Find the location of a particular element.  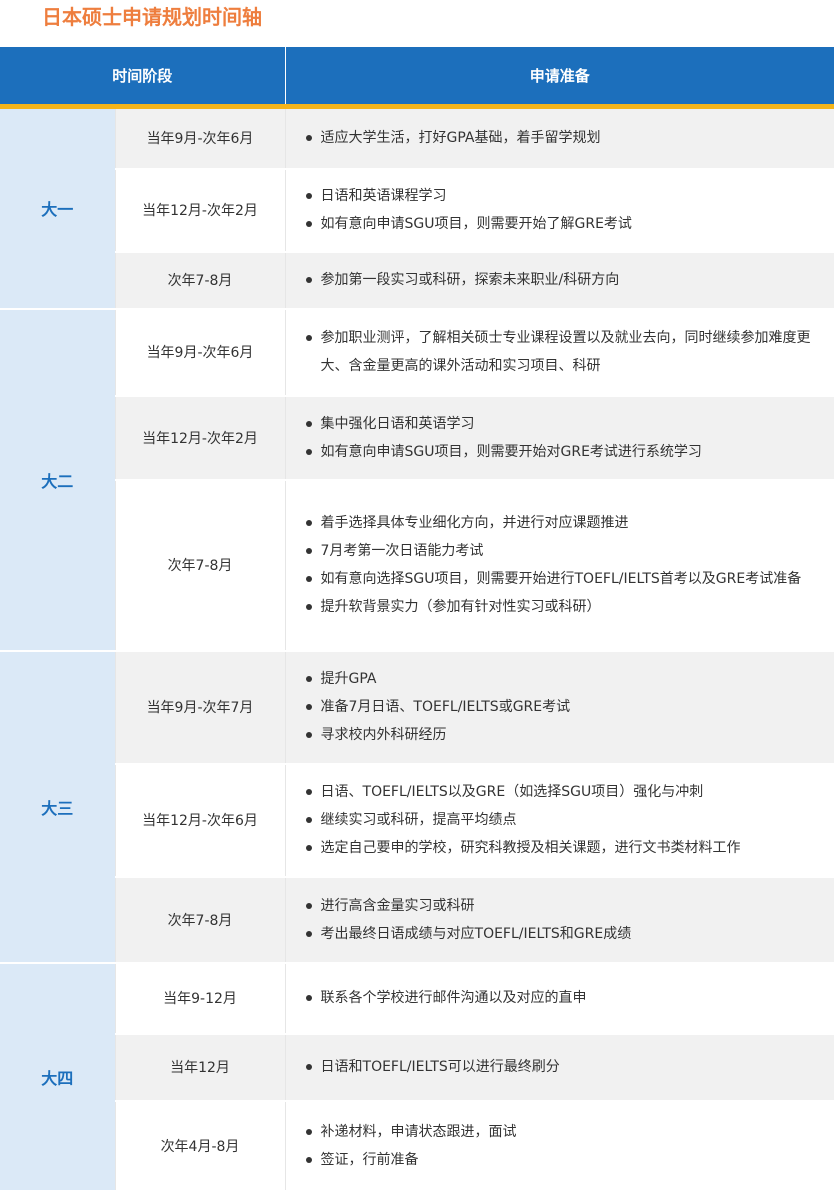

prep-list: 集中强化日语和英语学习 如有意向申请SGU项目，则需要开始对GRE考试进行系统学习 is located at coordinates (565, 438).